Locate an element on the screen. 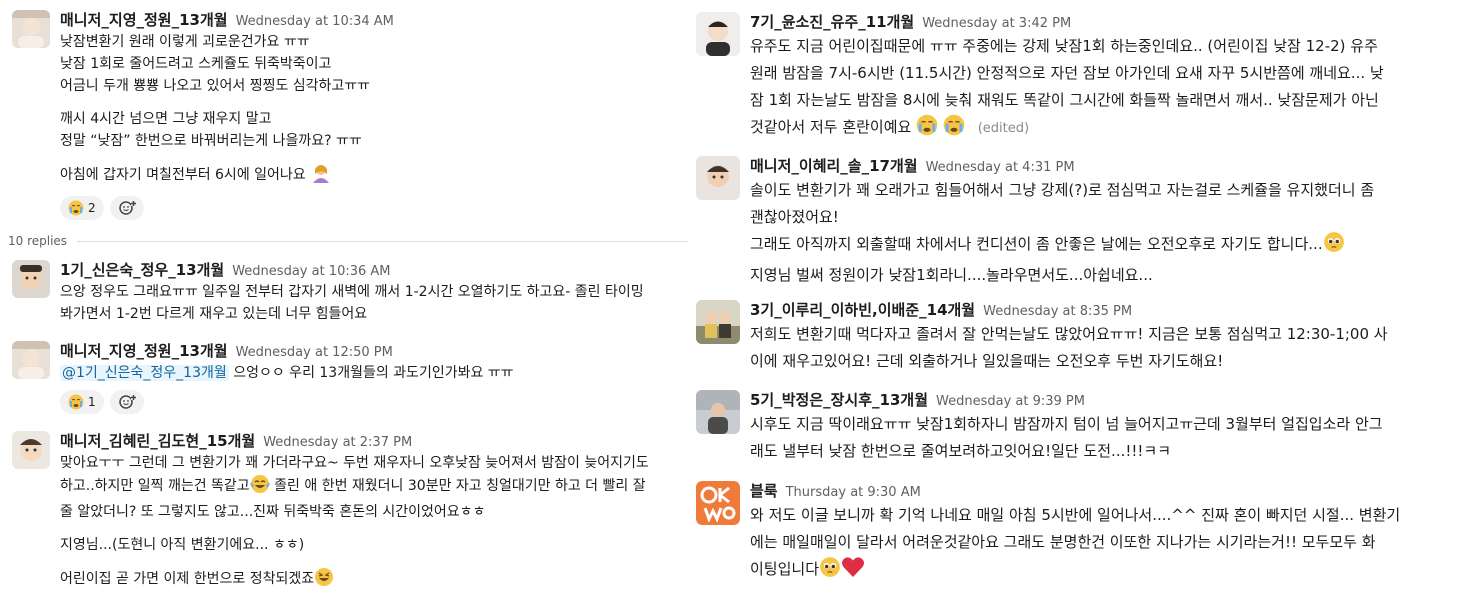 The image size is (1478, 600). reaction-count: 1 is located at coordinates (92, 402).